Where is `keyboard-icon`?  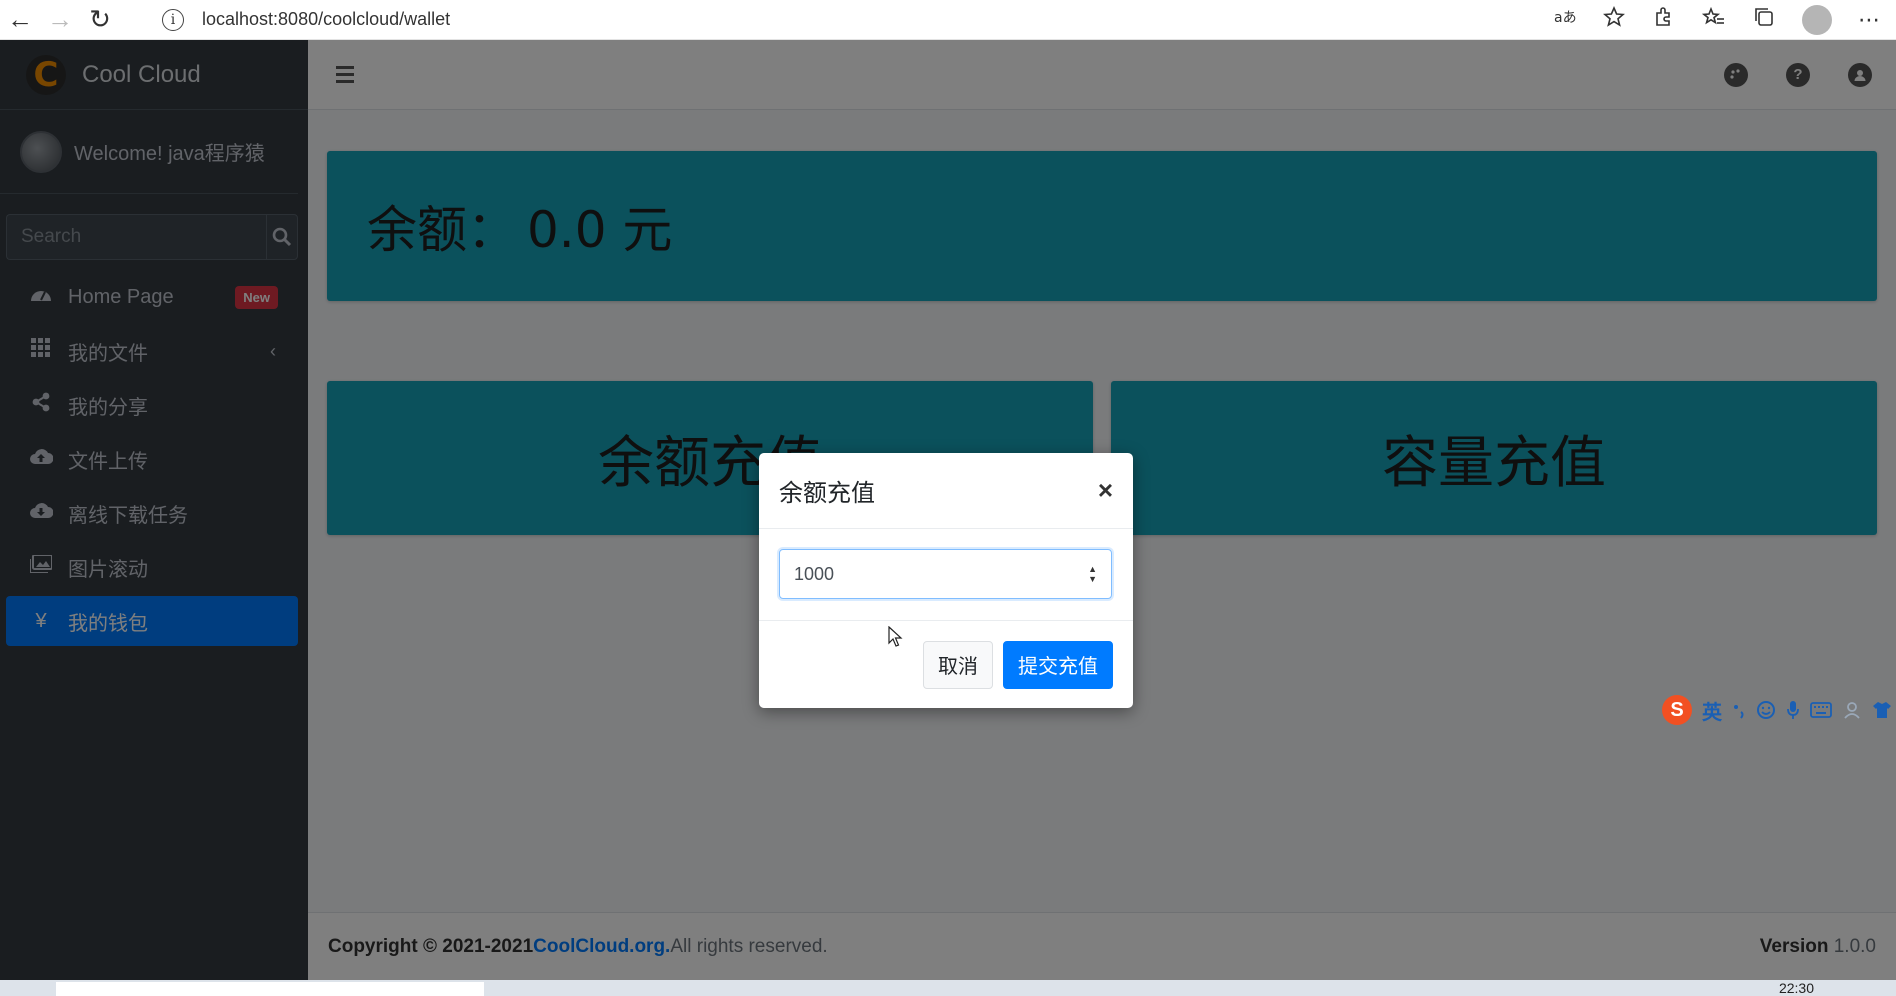 keyboard-icon is located at coordinates (1821, 710).